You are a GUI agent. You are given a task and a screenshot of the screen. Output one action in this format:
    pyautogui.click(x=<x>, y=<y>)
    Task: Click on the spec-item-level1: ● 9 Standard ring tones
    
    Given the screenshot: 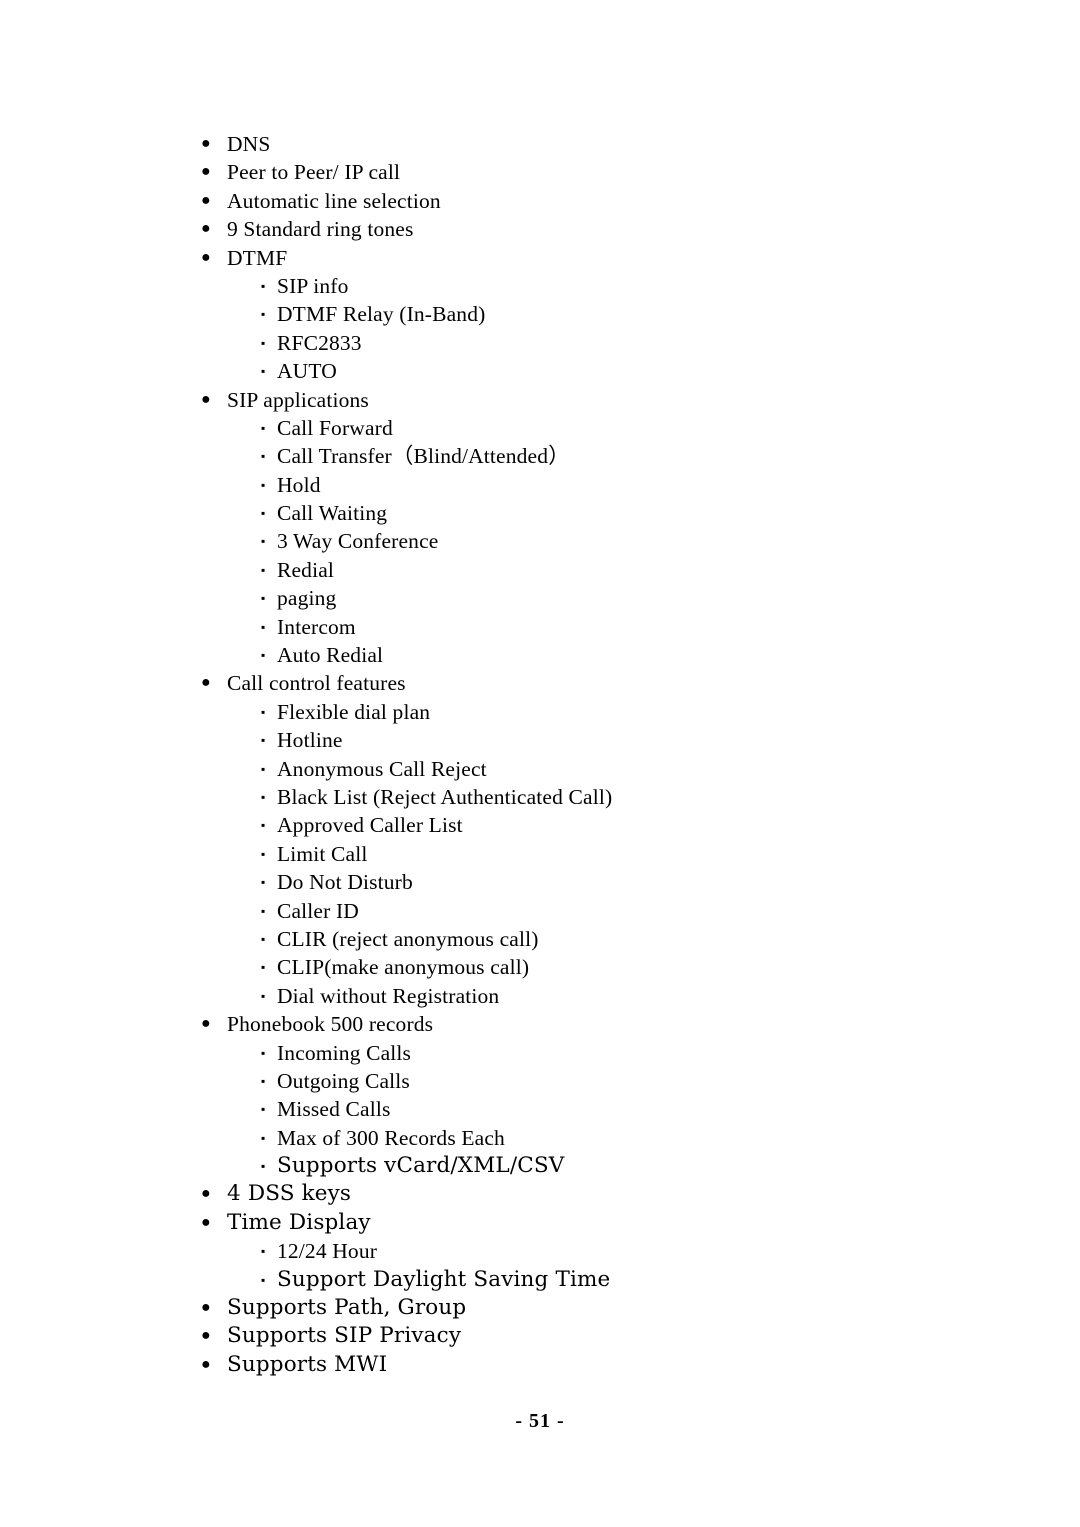 What is the action you would take?
    pyautogui.click(x=540, y=229)
    